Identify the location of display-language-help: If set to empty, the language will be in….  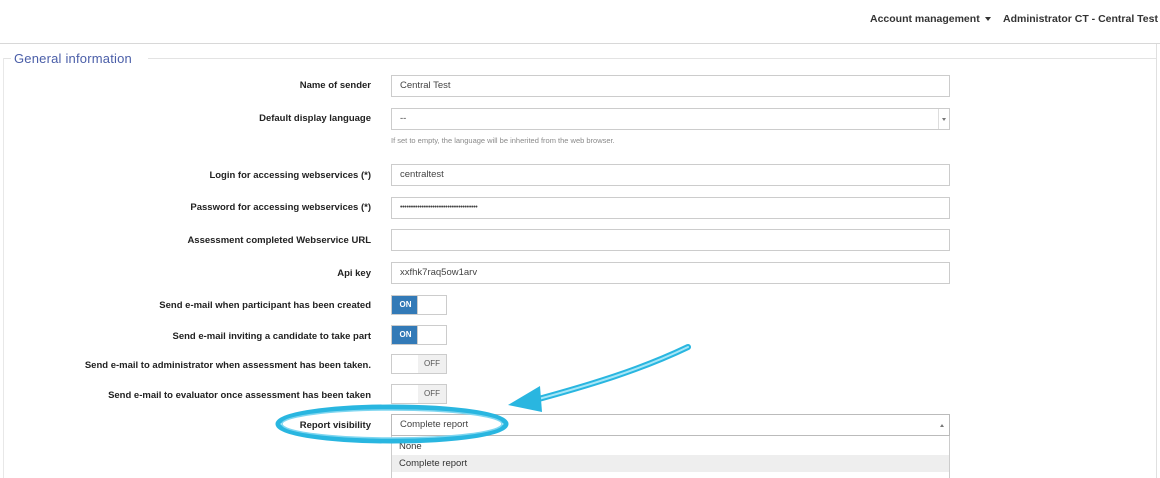
(503, 140).